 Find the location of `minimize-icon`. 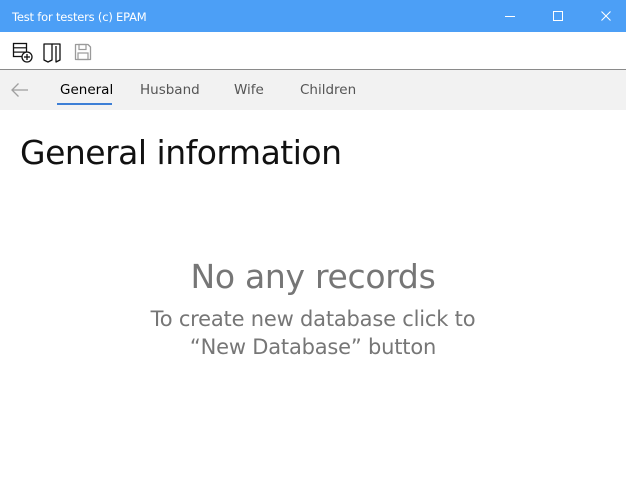

minimize-icon is located at coordinates (510, 16).